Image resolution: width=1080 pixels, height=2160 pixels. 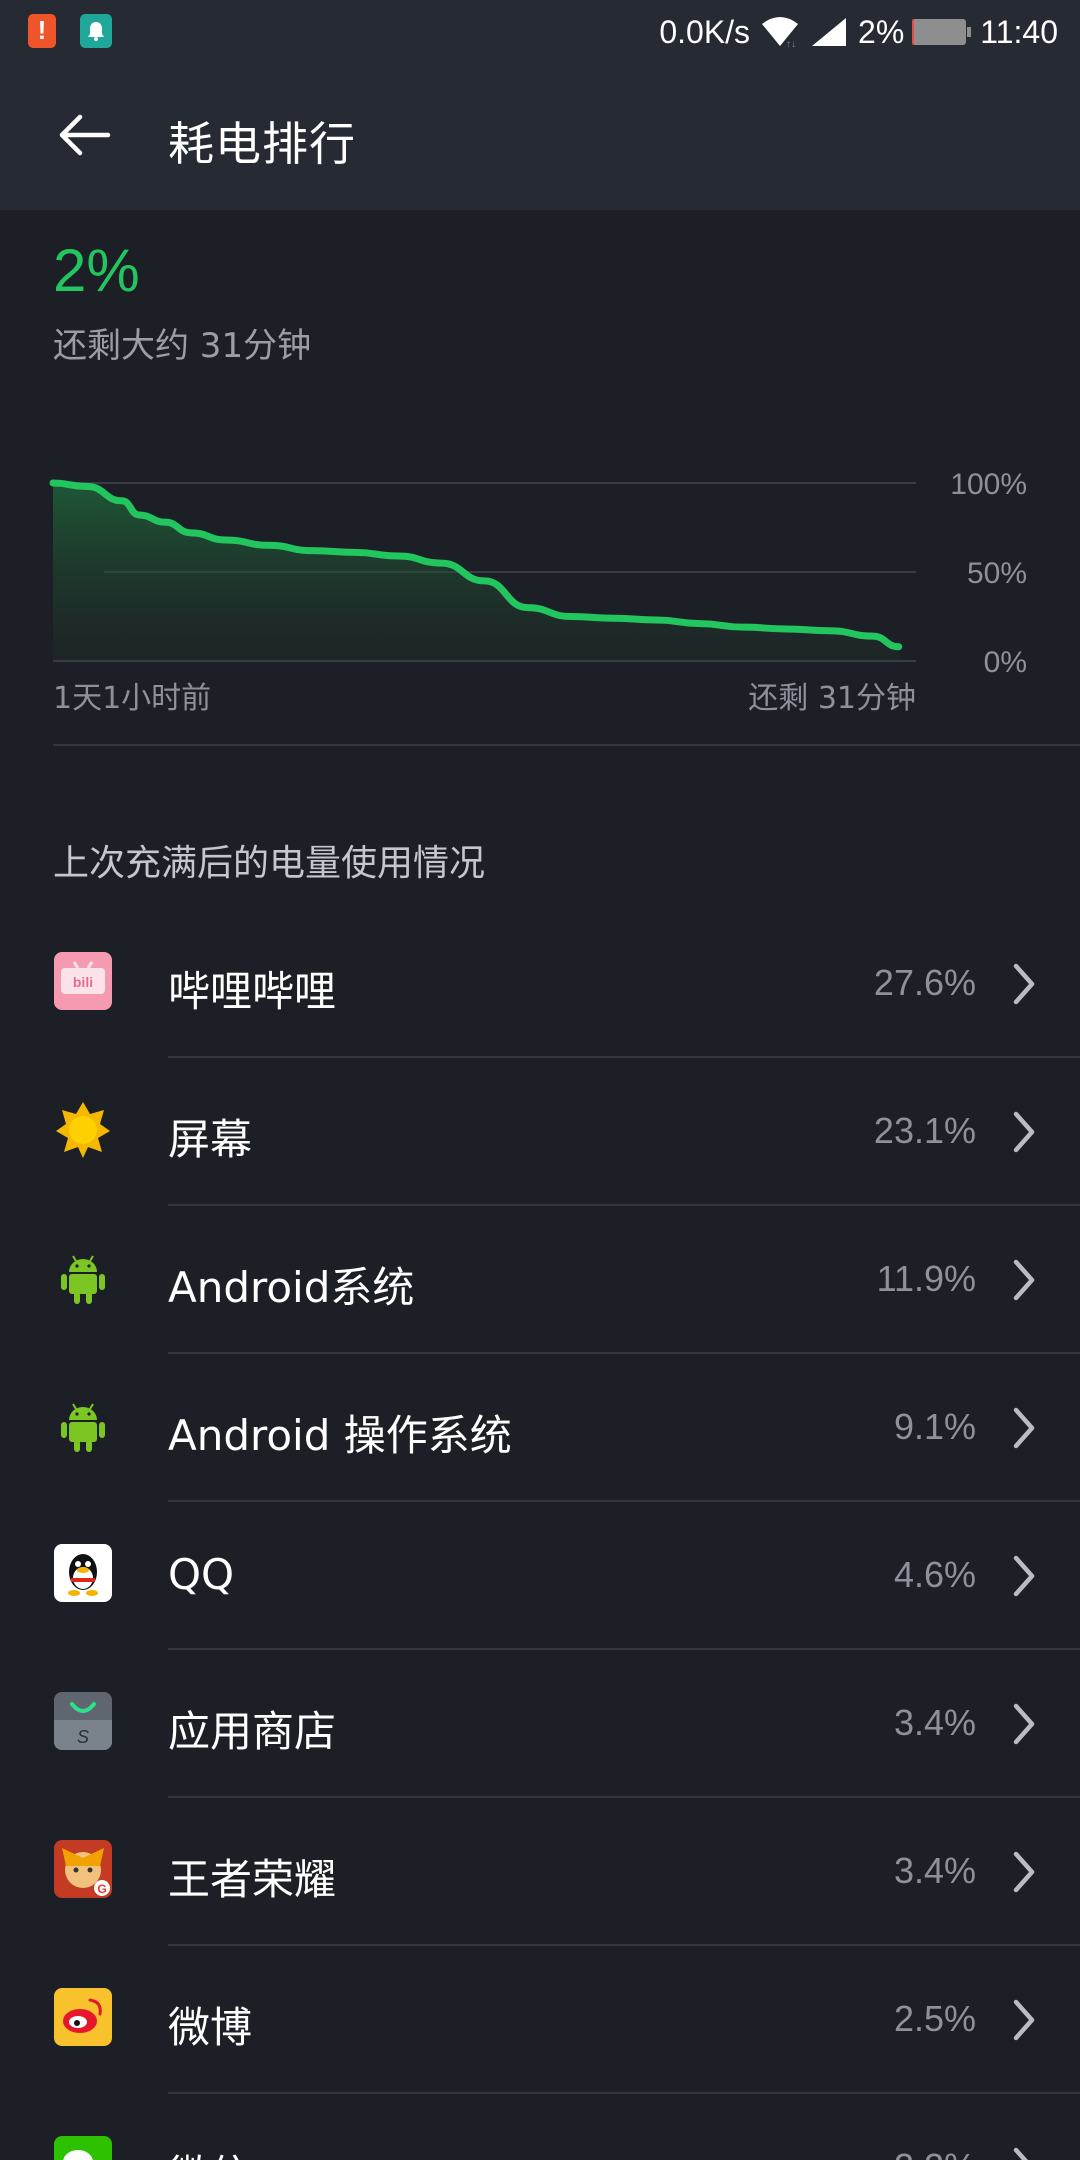 I want to click on usage-item-name: Android系统, so click(x=291, y=1287).